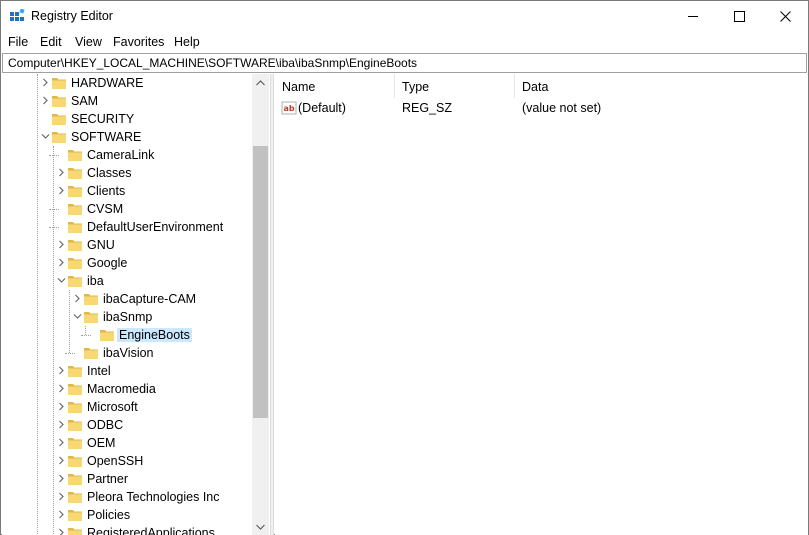 Image resolution: width=809 pixels, height=535 pixels. I want to click on tree-item-oem: OEM, so click(127, 443).